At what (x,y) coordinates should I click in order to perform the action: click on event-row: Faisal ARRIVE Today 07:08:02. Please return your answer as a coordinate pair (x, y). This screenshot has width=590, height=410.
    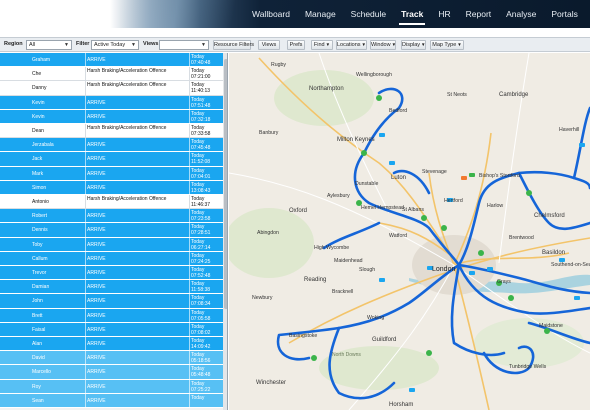
    Looking at the image, I should click on (111, 329).